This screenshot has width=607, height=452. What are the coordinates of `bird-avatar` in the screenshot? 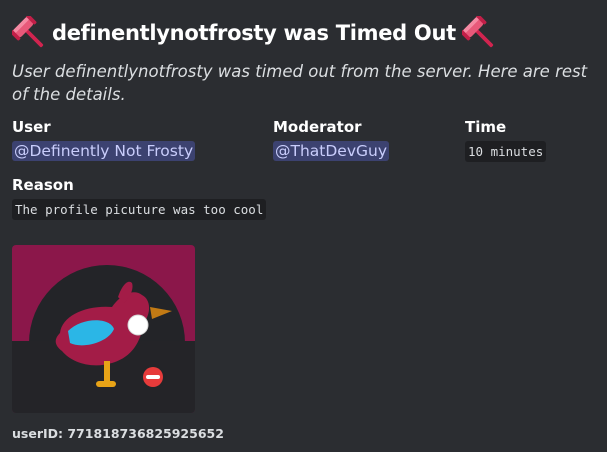 It's located at (103, 329).